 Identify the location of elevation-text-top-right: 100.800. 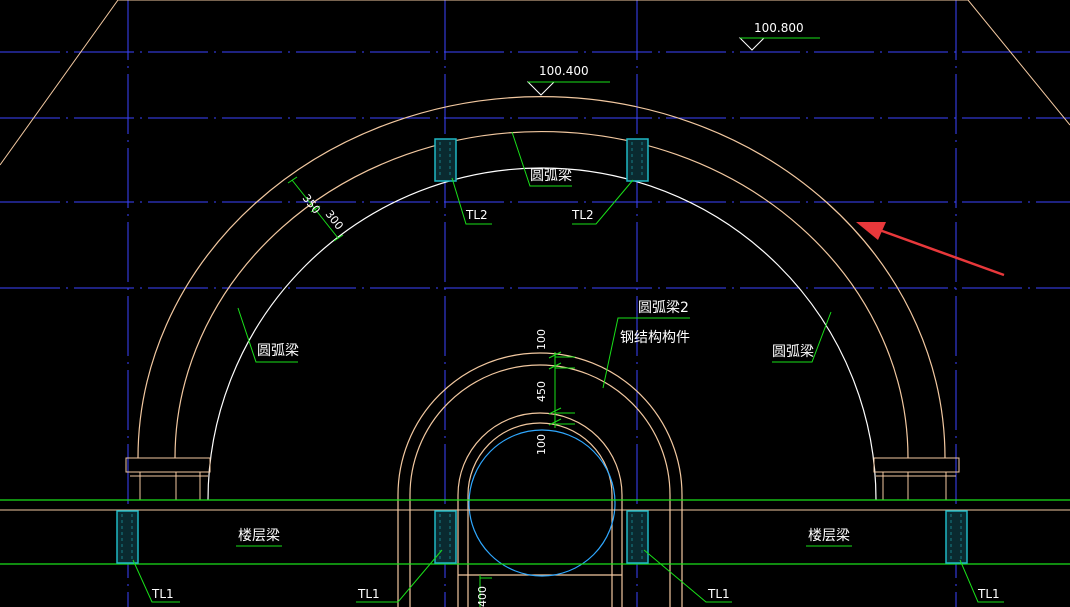
(779, 28).